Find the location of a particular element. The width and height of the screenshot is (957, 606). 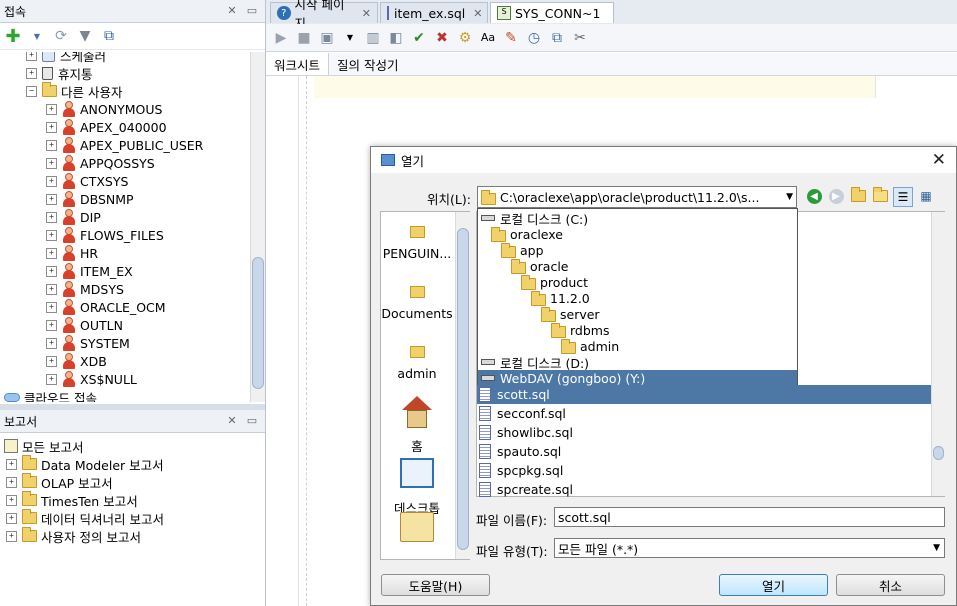

tree-item: + DBSNMP is located at coordinates (125, 199).